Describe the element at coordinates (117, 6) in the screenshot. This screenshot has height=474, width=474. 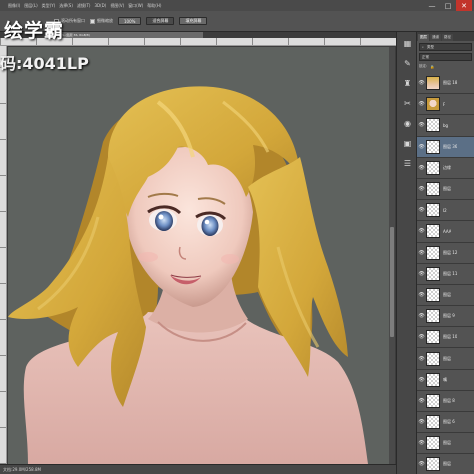
I see `menu-view: 视图(V)` at that location.